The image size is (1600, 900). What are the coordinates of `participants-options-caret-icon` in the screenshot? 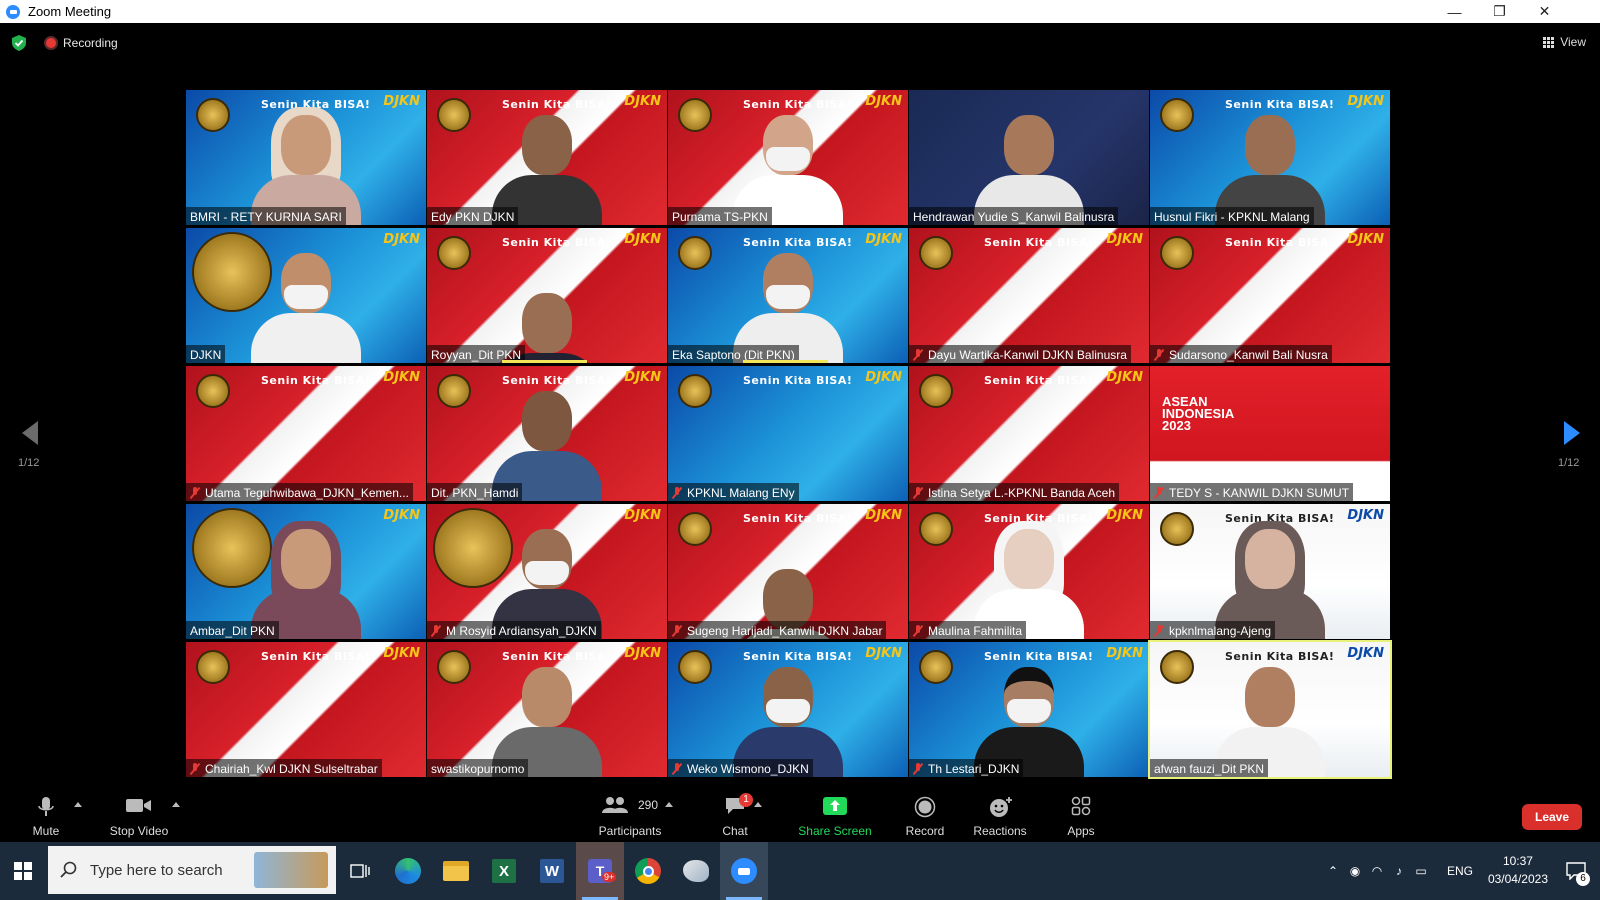 It's located at (669, 804).